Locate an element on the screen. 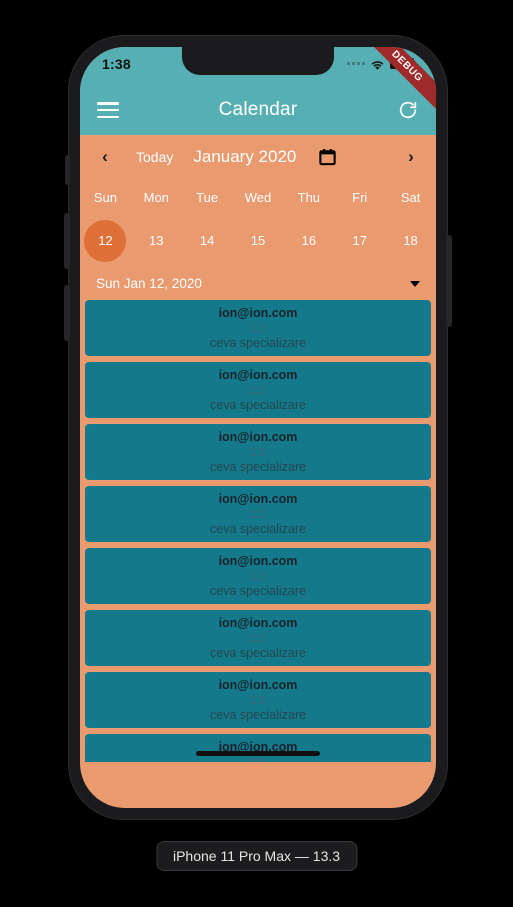  weekday-label: Wed is located at coordinates (258, 197).